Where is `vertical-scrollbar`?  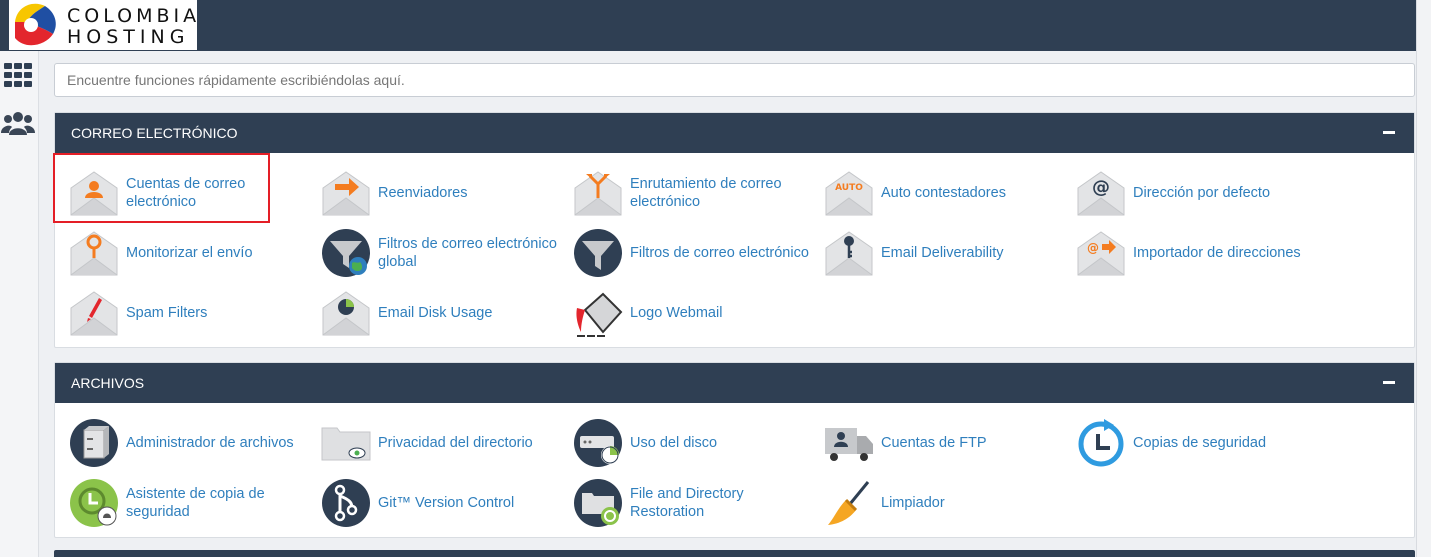
vertical-scrollbar is located at coordinates (1423, 278).